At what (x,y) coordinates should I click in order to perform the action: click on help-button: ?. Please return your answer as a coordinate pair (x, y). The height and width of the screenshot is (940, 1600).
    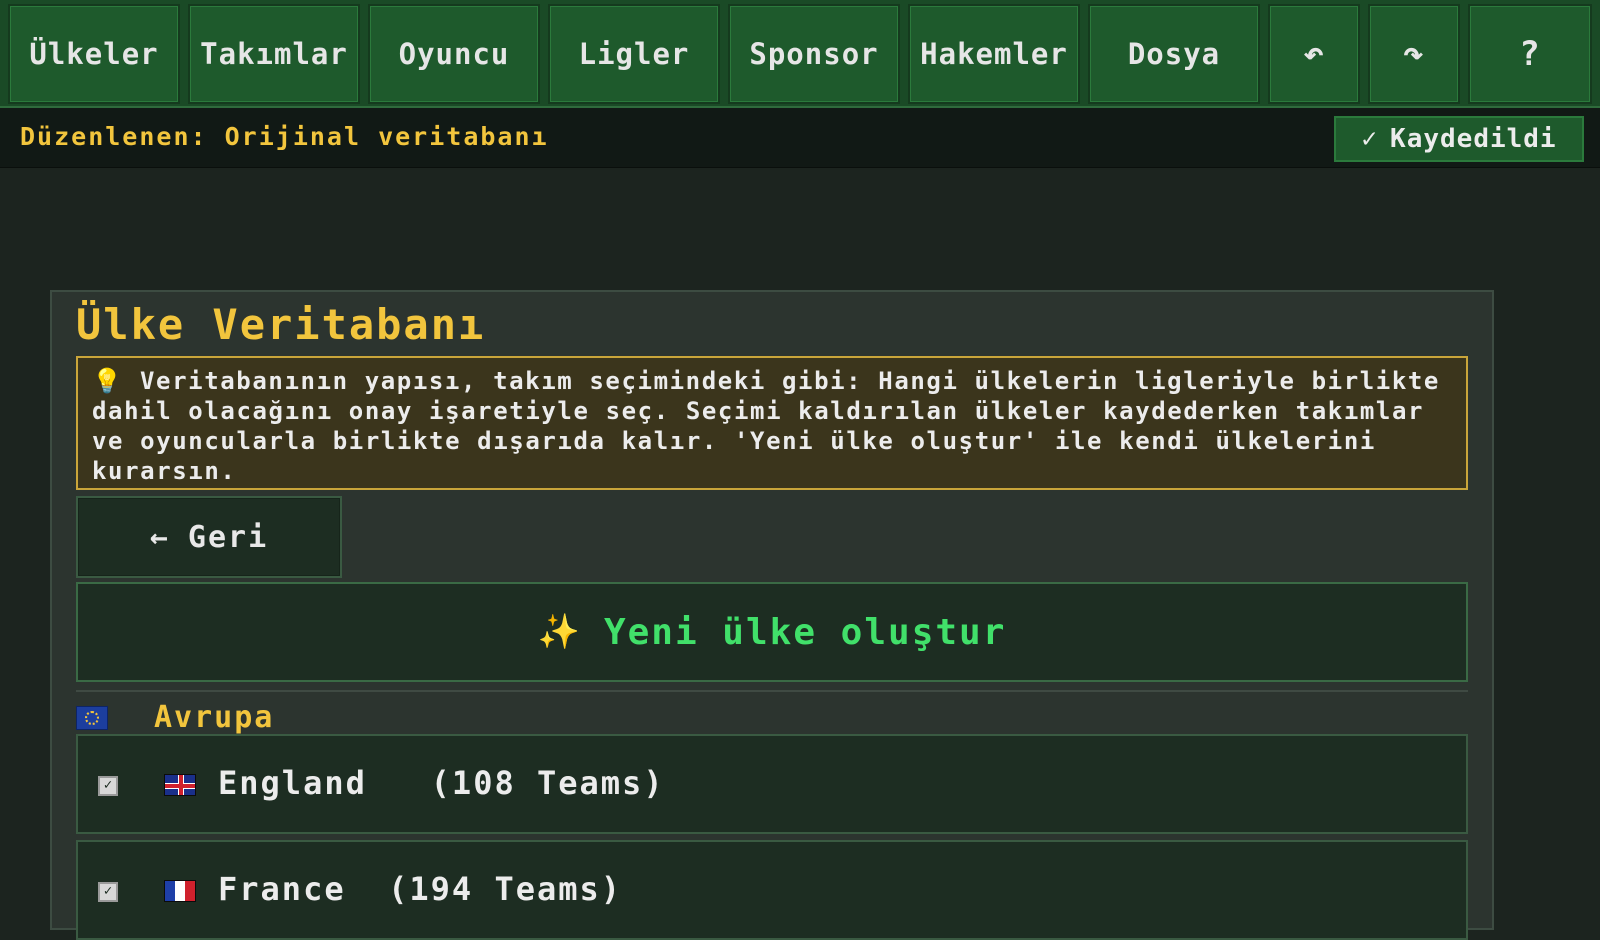
    Looking at the image, I should click on (1530, 54).